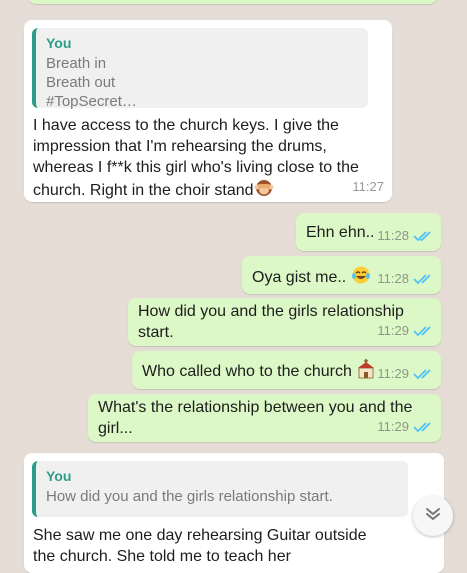 The width and height of the screenshot is (467, 573). I want to click on message-body: Who called who to the church, so click(259, 372).